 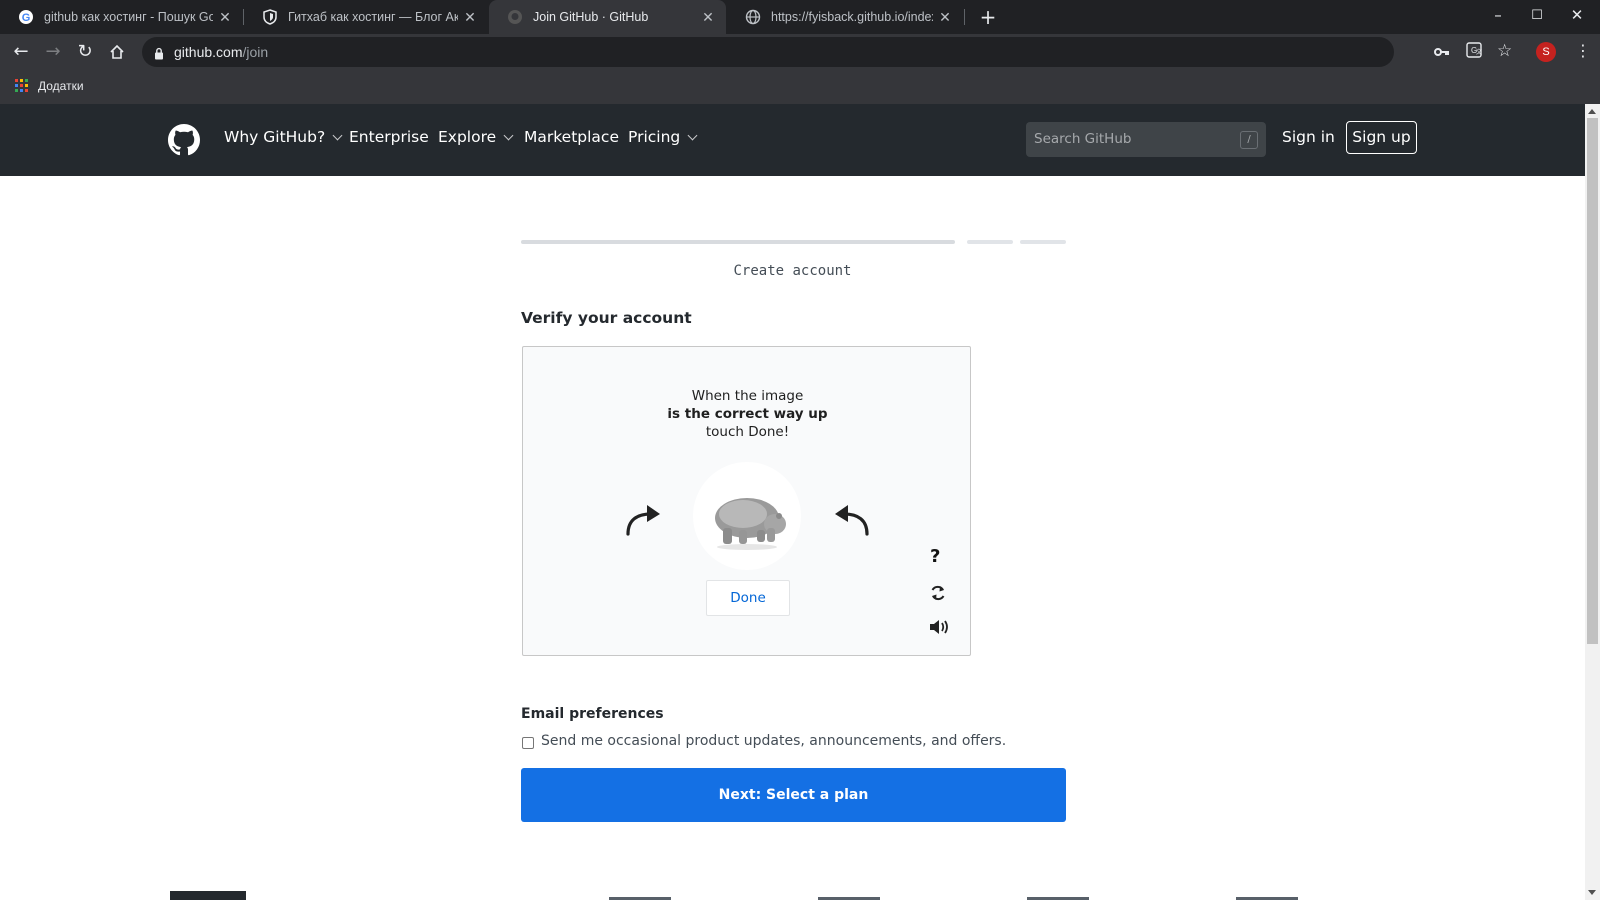 What do you see at coordinates (53, 52) in the screenshot?
I see `forward-icon: →` at bounding box center [53, 52].